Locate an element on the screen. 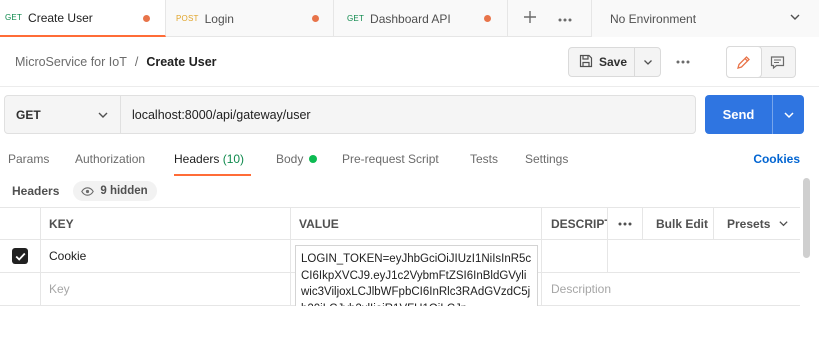 The image size is (819, 363). headers-section-header: Headers 9 hidden is located at coordinates (84, 191).